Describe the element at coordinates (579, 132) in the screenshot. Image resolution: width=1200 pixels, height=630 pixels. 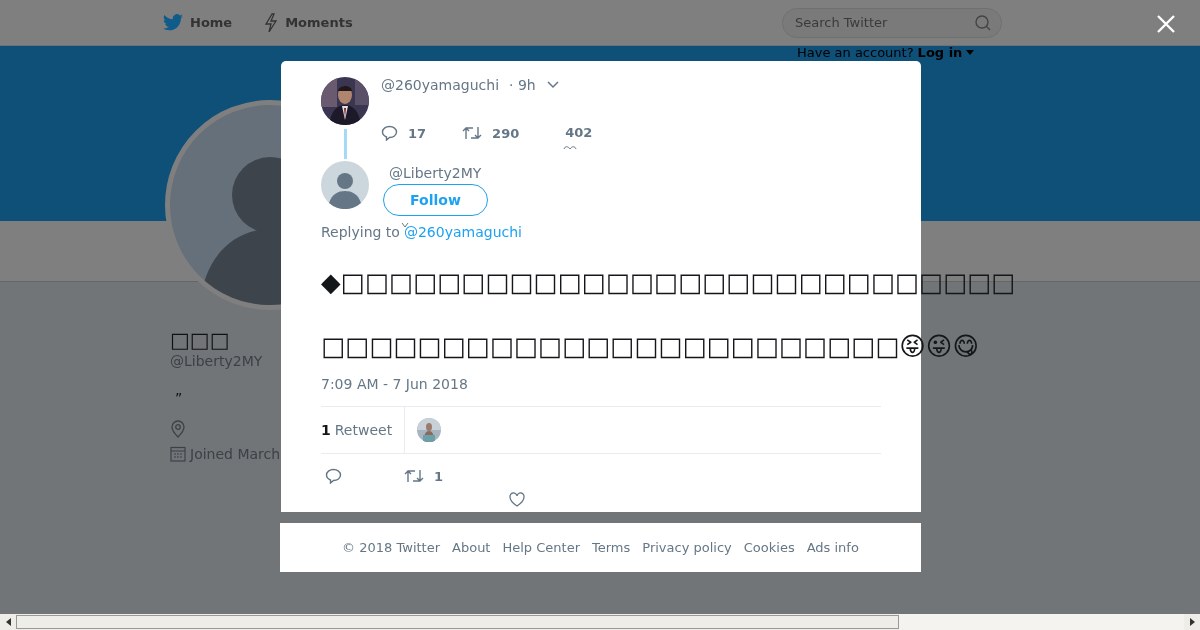
I see `like-count: 402` at that location.